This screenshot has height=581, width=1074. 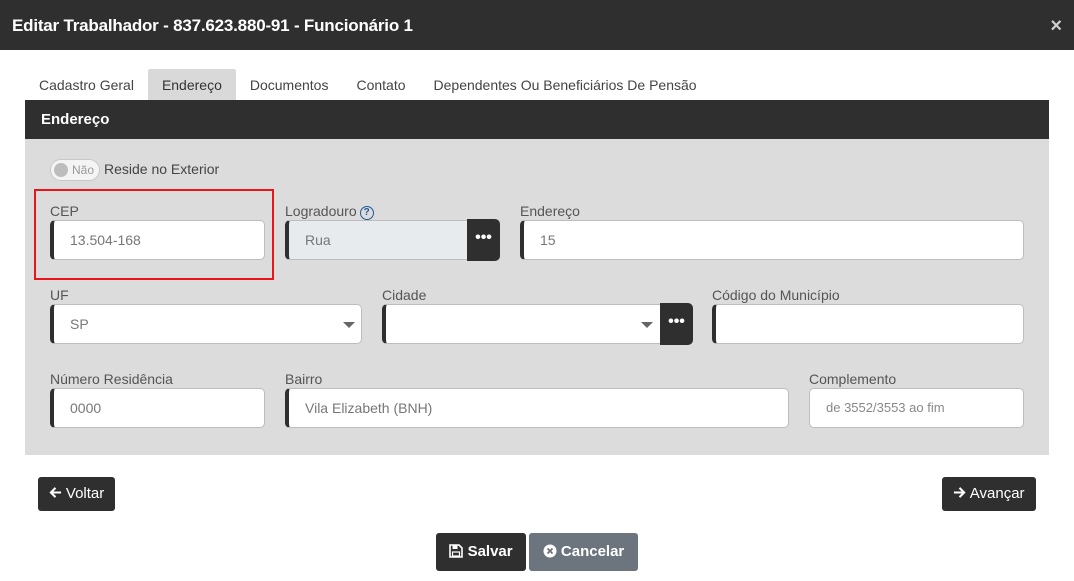 I want to click on bairro-field: Vila Elizabeth (BNH), so click(x=537, y=408).